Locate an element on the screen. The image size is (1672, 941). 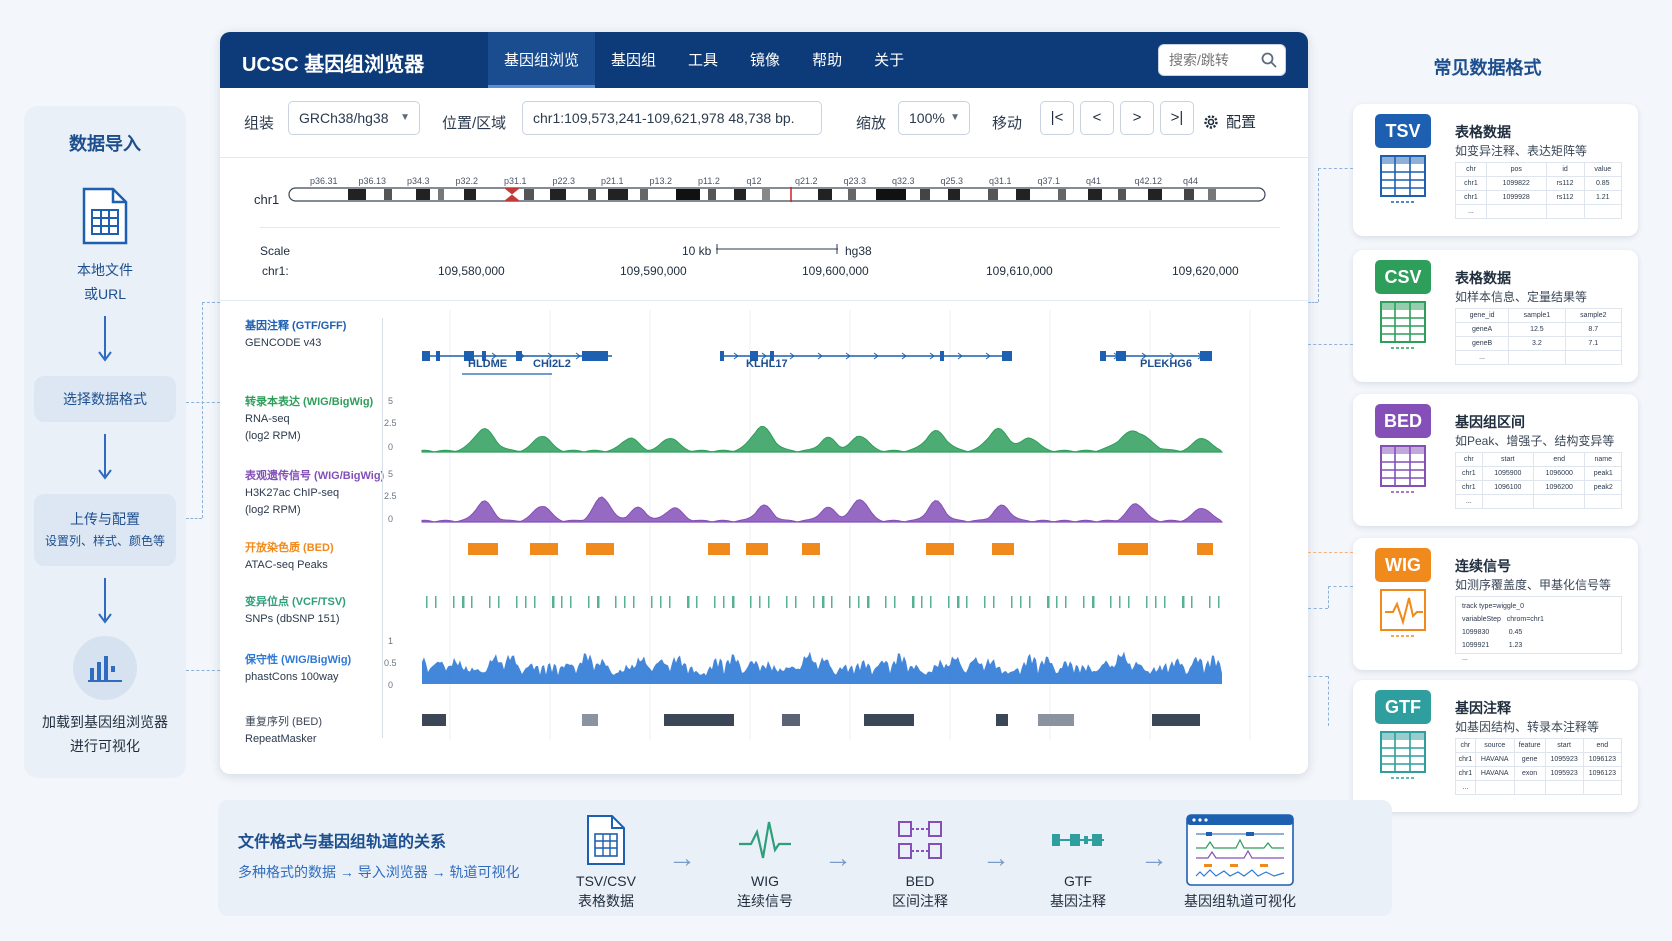
nav-help: 帮助 is located at coordinates (827, 60).